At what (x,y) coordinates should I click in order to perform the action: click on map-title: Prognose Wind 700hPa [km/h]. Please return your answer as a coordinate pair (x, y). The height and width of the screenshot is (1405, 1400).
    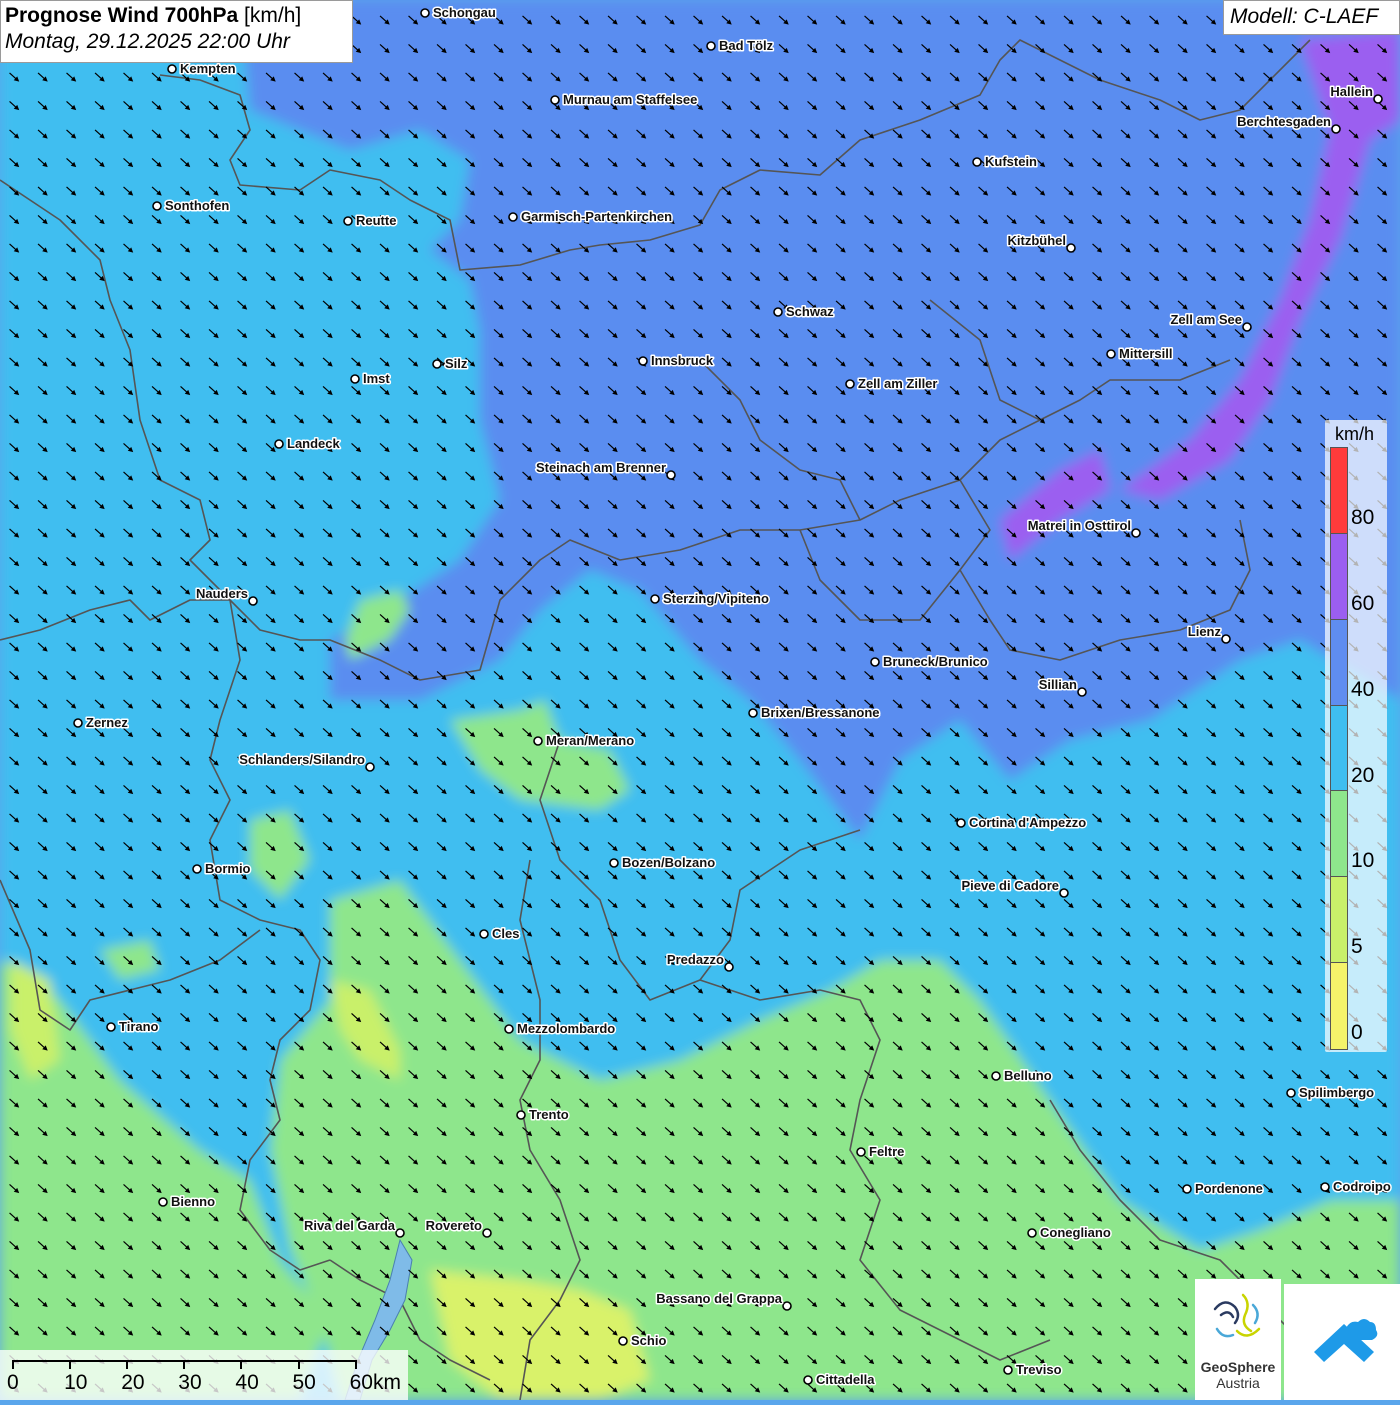
    Looking at the image, I should click on (176, 16).